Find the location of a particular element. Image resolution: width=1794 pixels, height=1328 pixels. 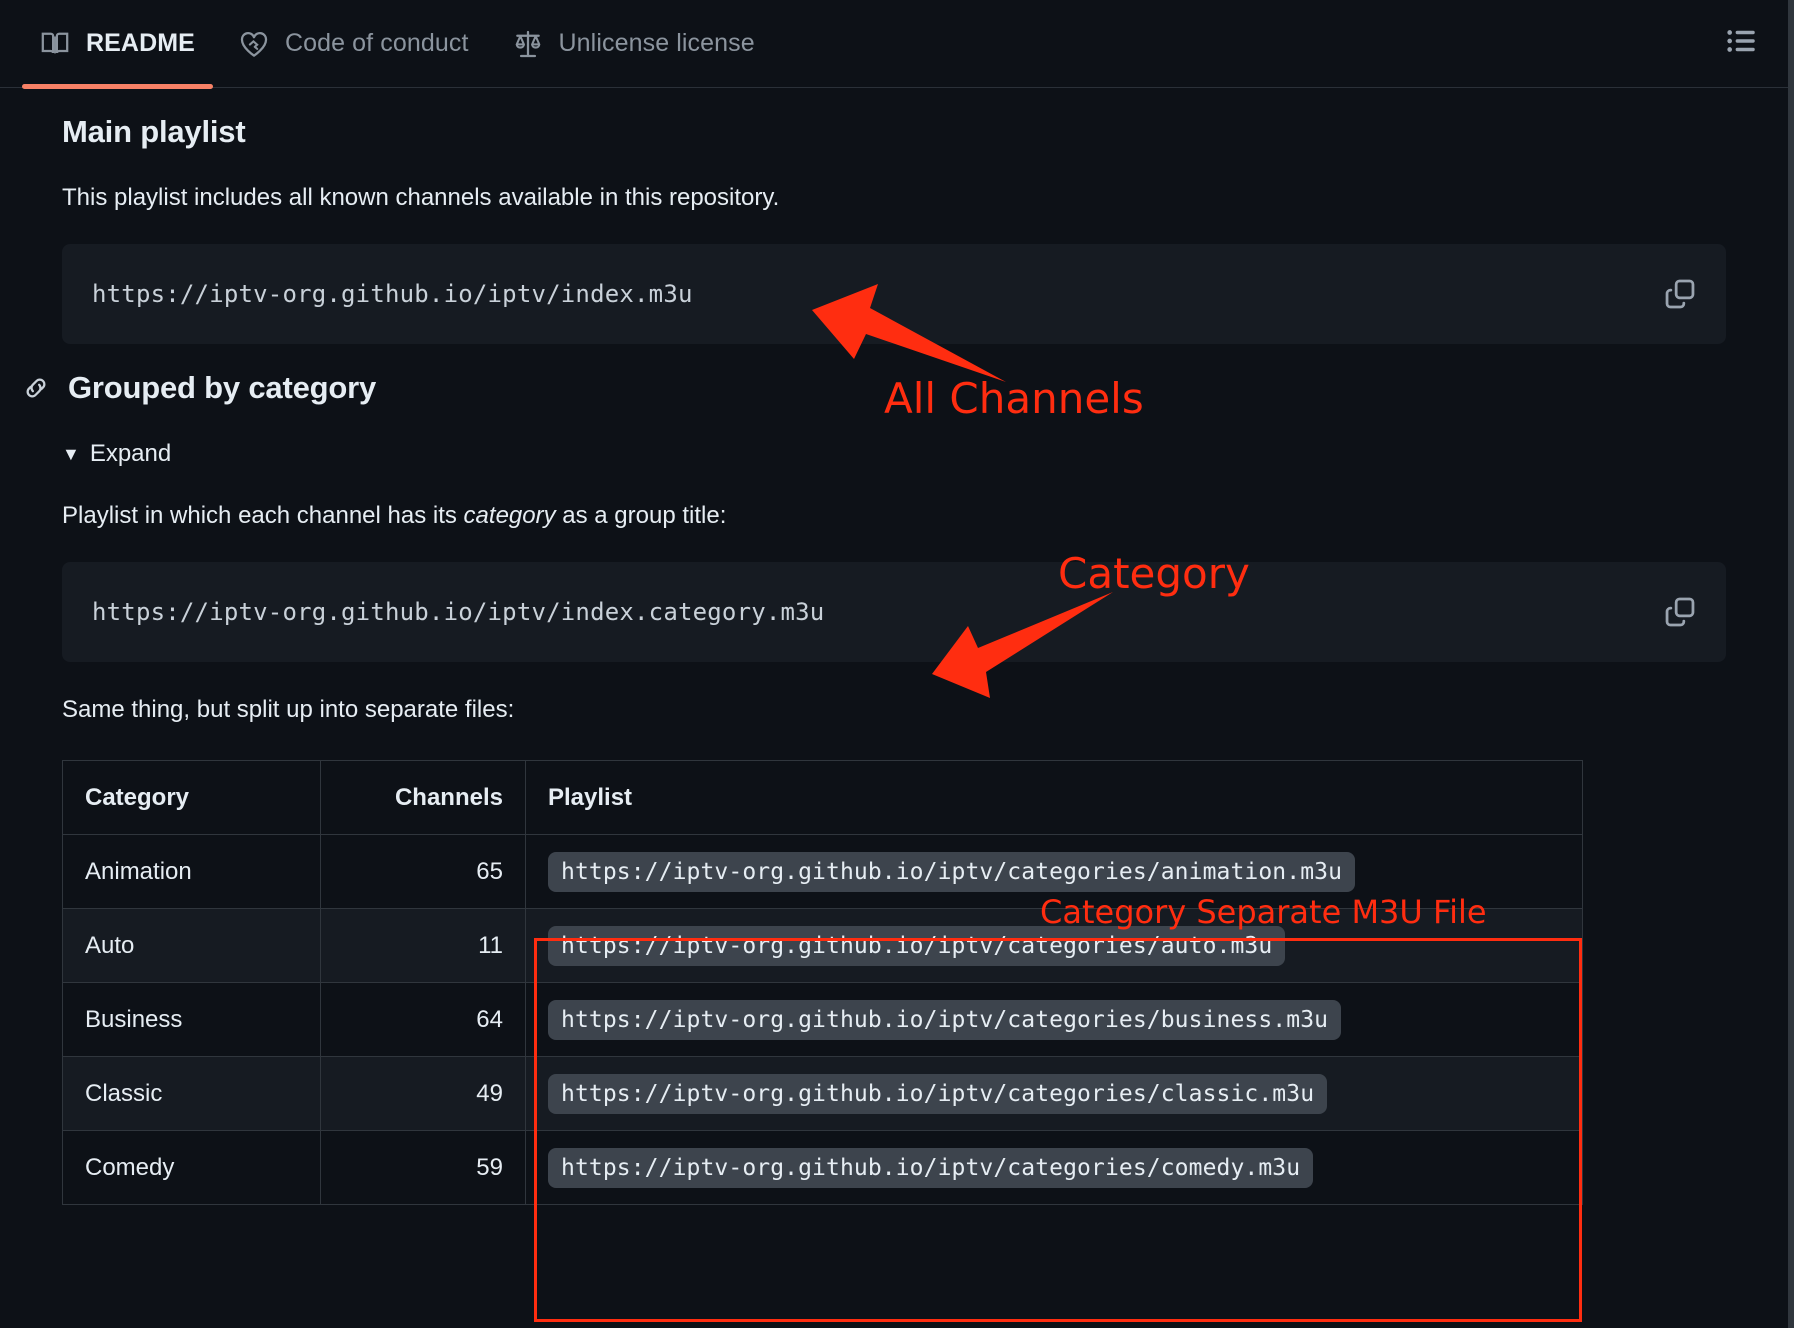

tab-unlicense-license-label: Unlicense license is located at coordinates (656, 43).